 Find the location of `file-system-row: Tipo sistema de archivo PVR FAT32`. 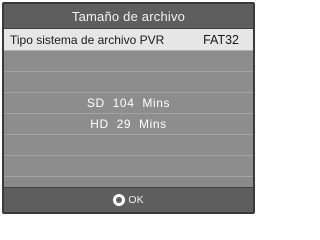

file-system-row: Tipo sistema de archivo PVR FAT32 is located at coordinates (128, 40).